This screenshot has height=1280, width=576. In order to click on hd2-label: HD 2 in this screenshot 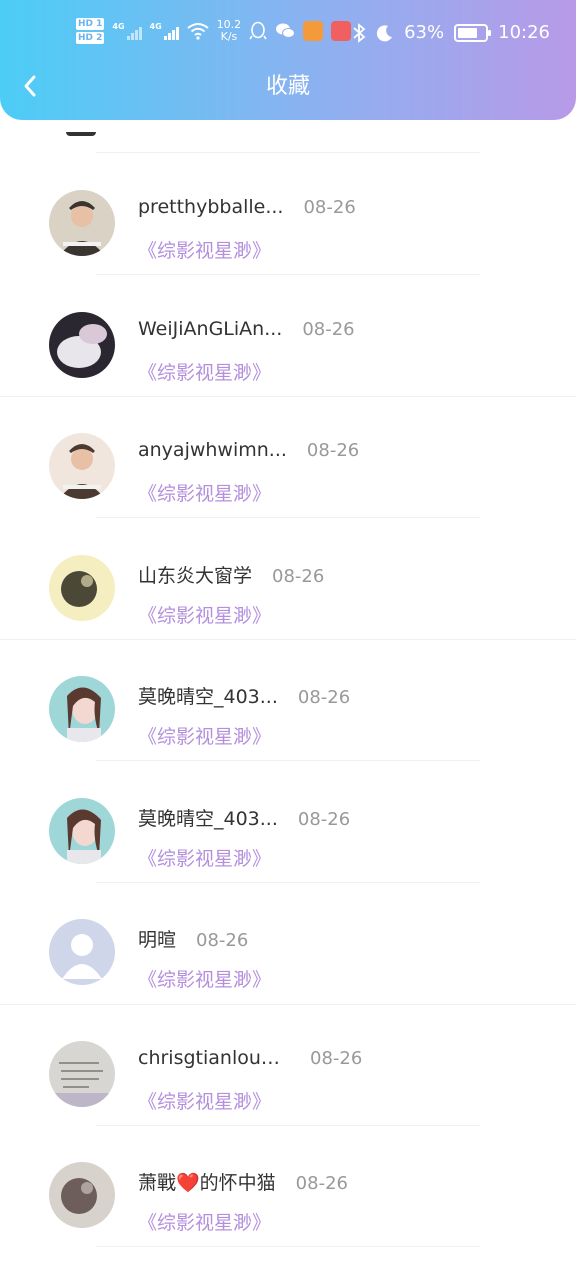, I will do `click(90, 38)`.